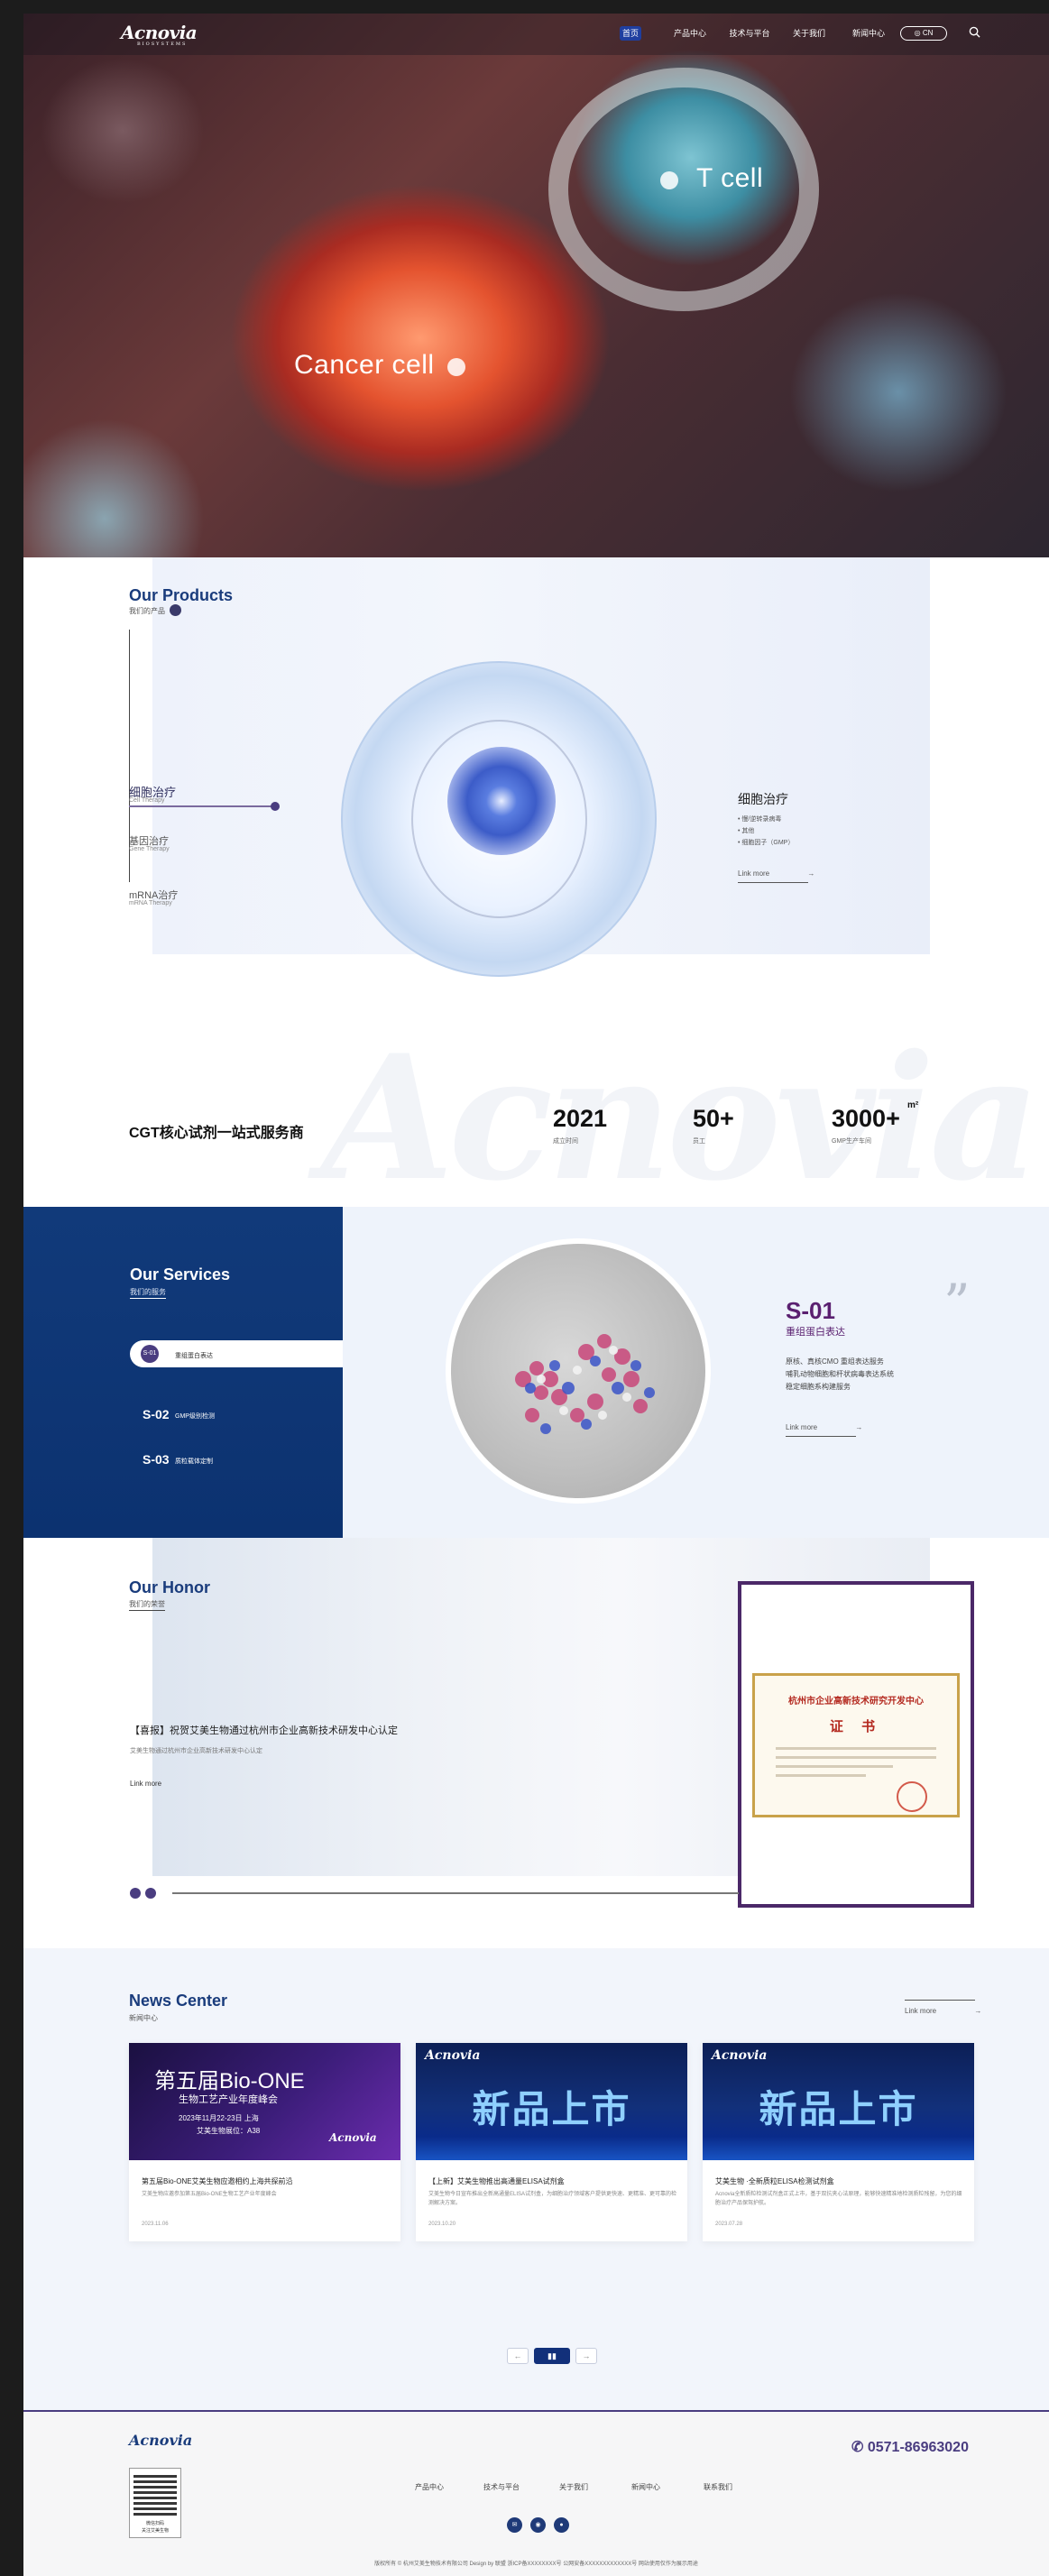 This screenshot has width=1049, height=2576. I want to click on certificate-title: 杭州市企业高新技术研究开发中心, so click(856, 1702).